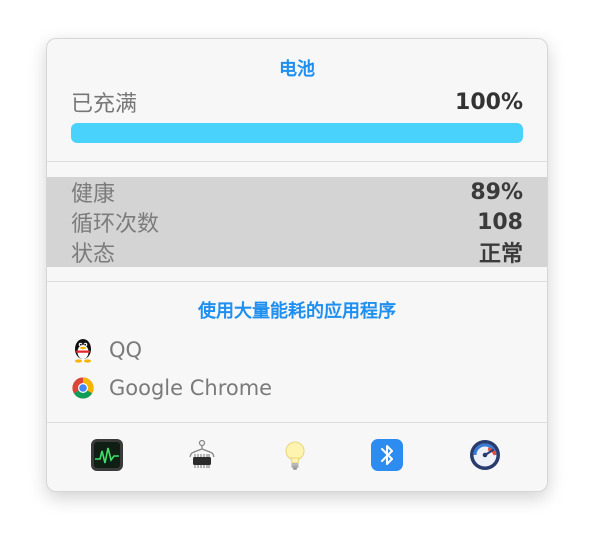 The width and height of the screenshot is (592, 544). What do you see at coordinates (107, 455) in the screenshot?
I see `activity-monitor-icon` at bounding box center [107, 455].